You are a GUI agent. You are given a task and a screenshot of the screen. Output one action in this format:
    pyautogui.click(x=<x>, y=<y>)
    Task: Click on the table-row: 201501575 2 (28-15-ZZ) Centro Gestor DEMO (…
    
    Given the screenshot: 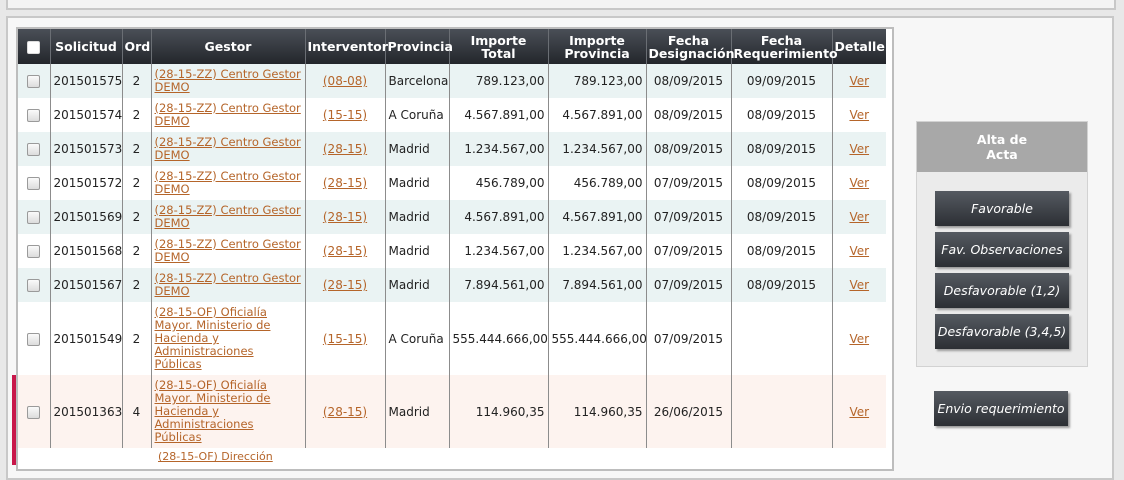 What is the action you would take?
    pyautogui.click(x=452, y=81)
    